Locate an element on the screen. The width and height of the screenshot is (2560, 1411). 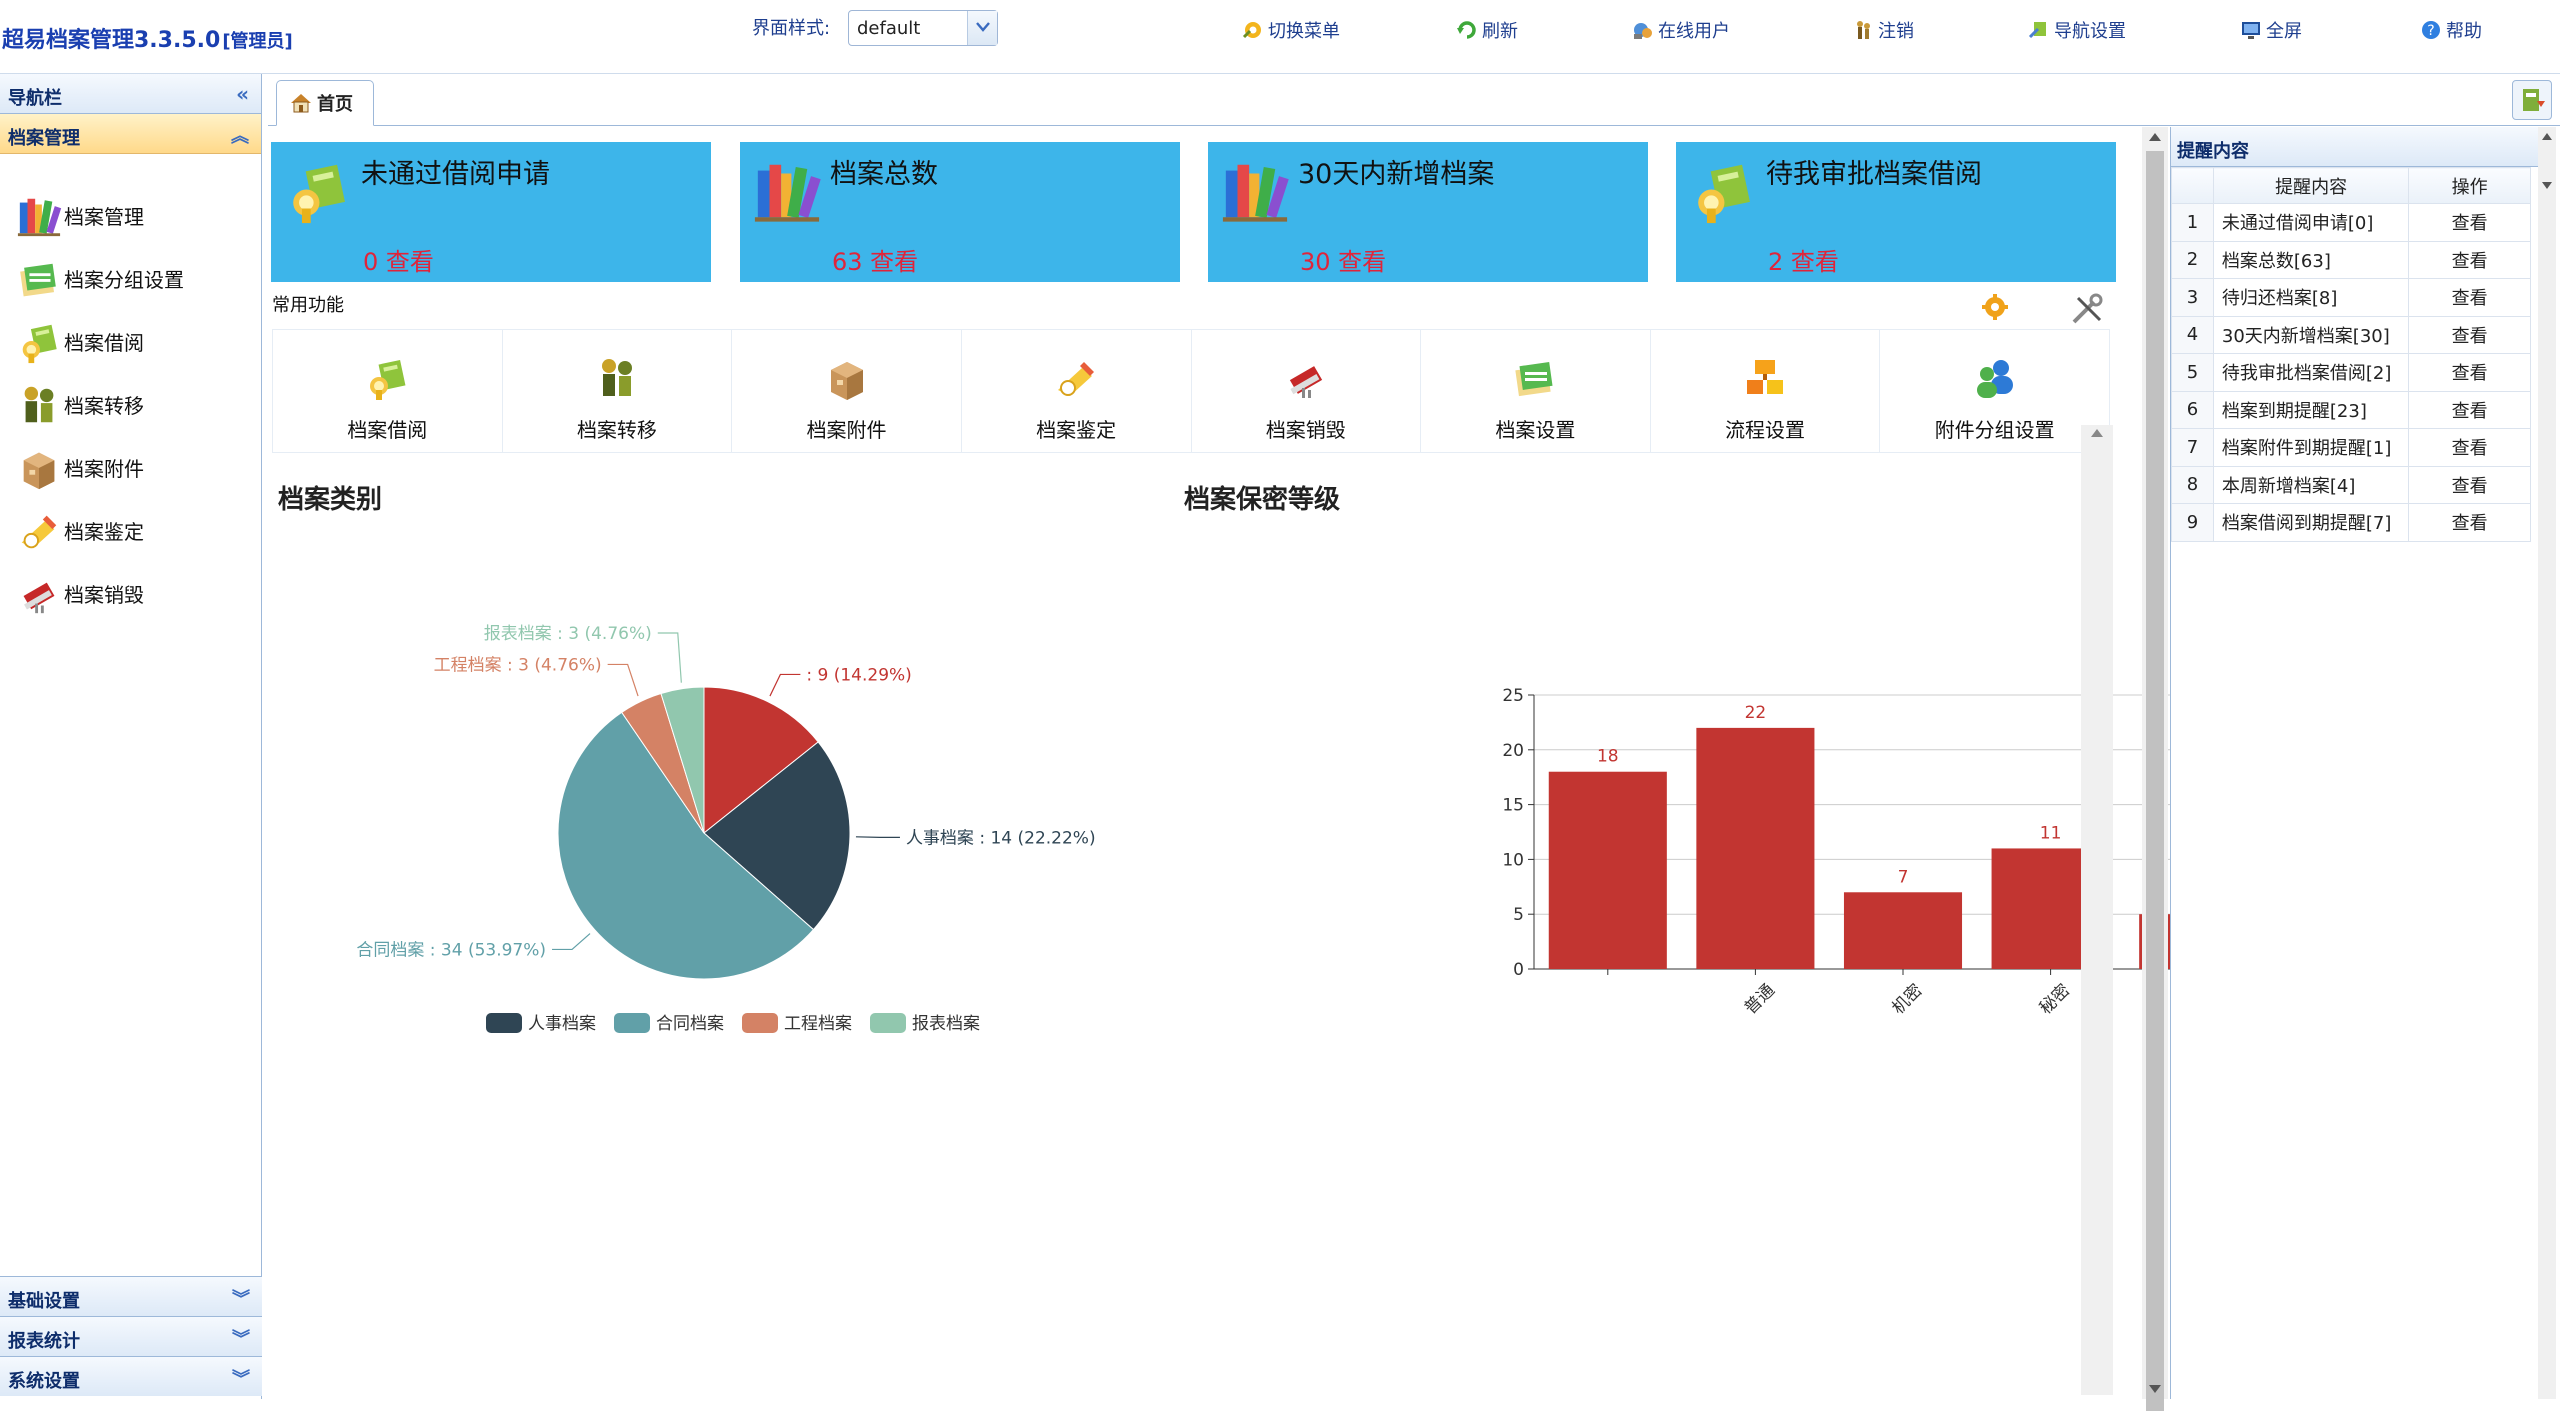
stat-card-pending-approval: 待我审批档案借阅 2 查看 is located at coordinates (1896, 212).